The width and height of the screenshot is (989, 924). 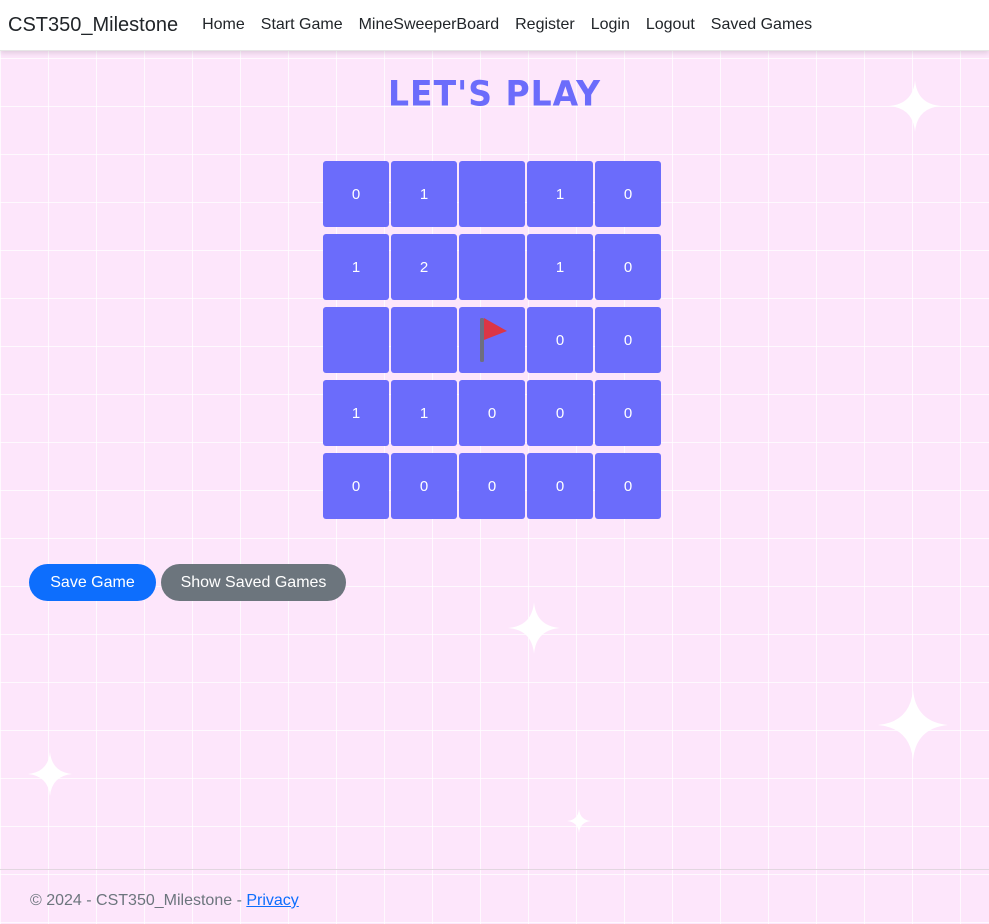 What do you see at coordinates (92, 582) in the screenshot?
I see `save-game-button: Save Game` at bounding box center [92, 582].